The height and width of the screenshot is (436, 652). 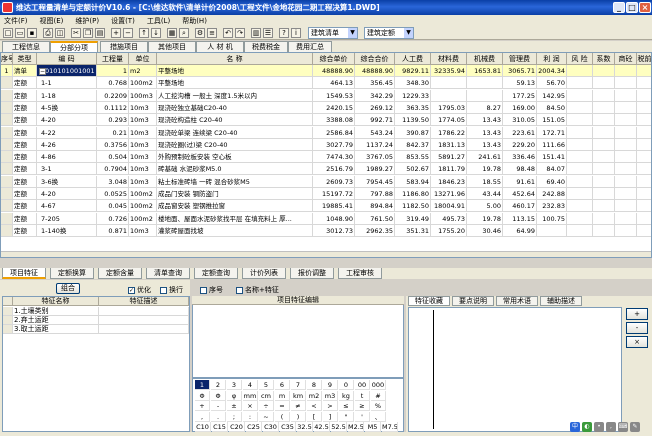 I want to click on tab-item-features: 项目特征, so click(x=24, y=273).